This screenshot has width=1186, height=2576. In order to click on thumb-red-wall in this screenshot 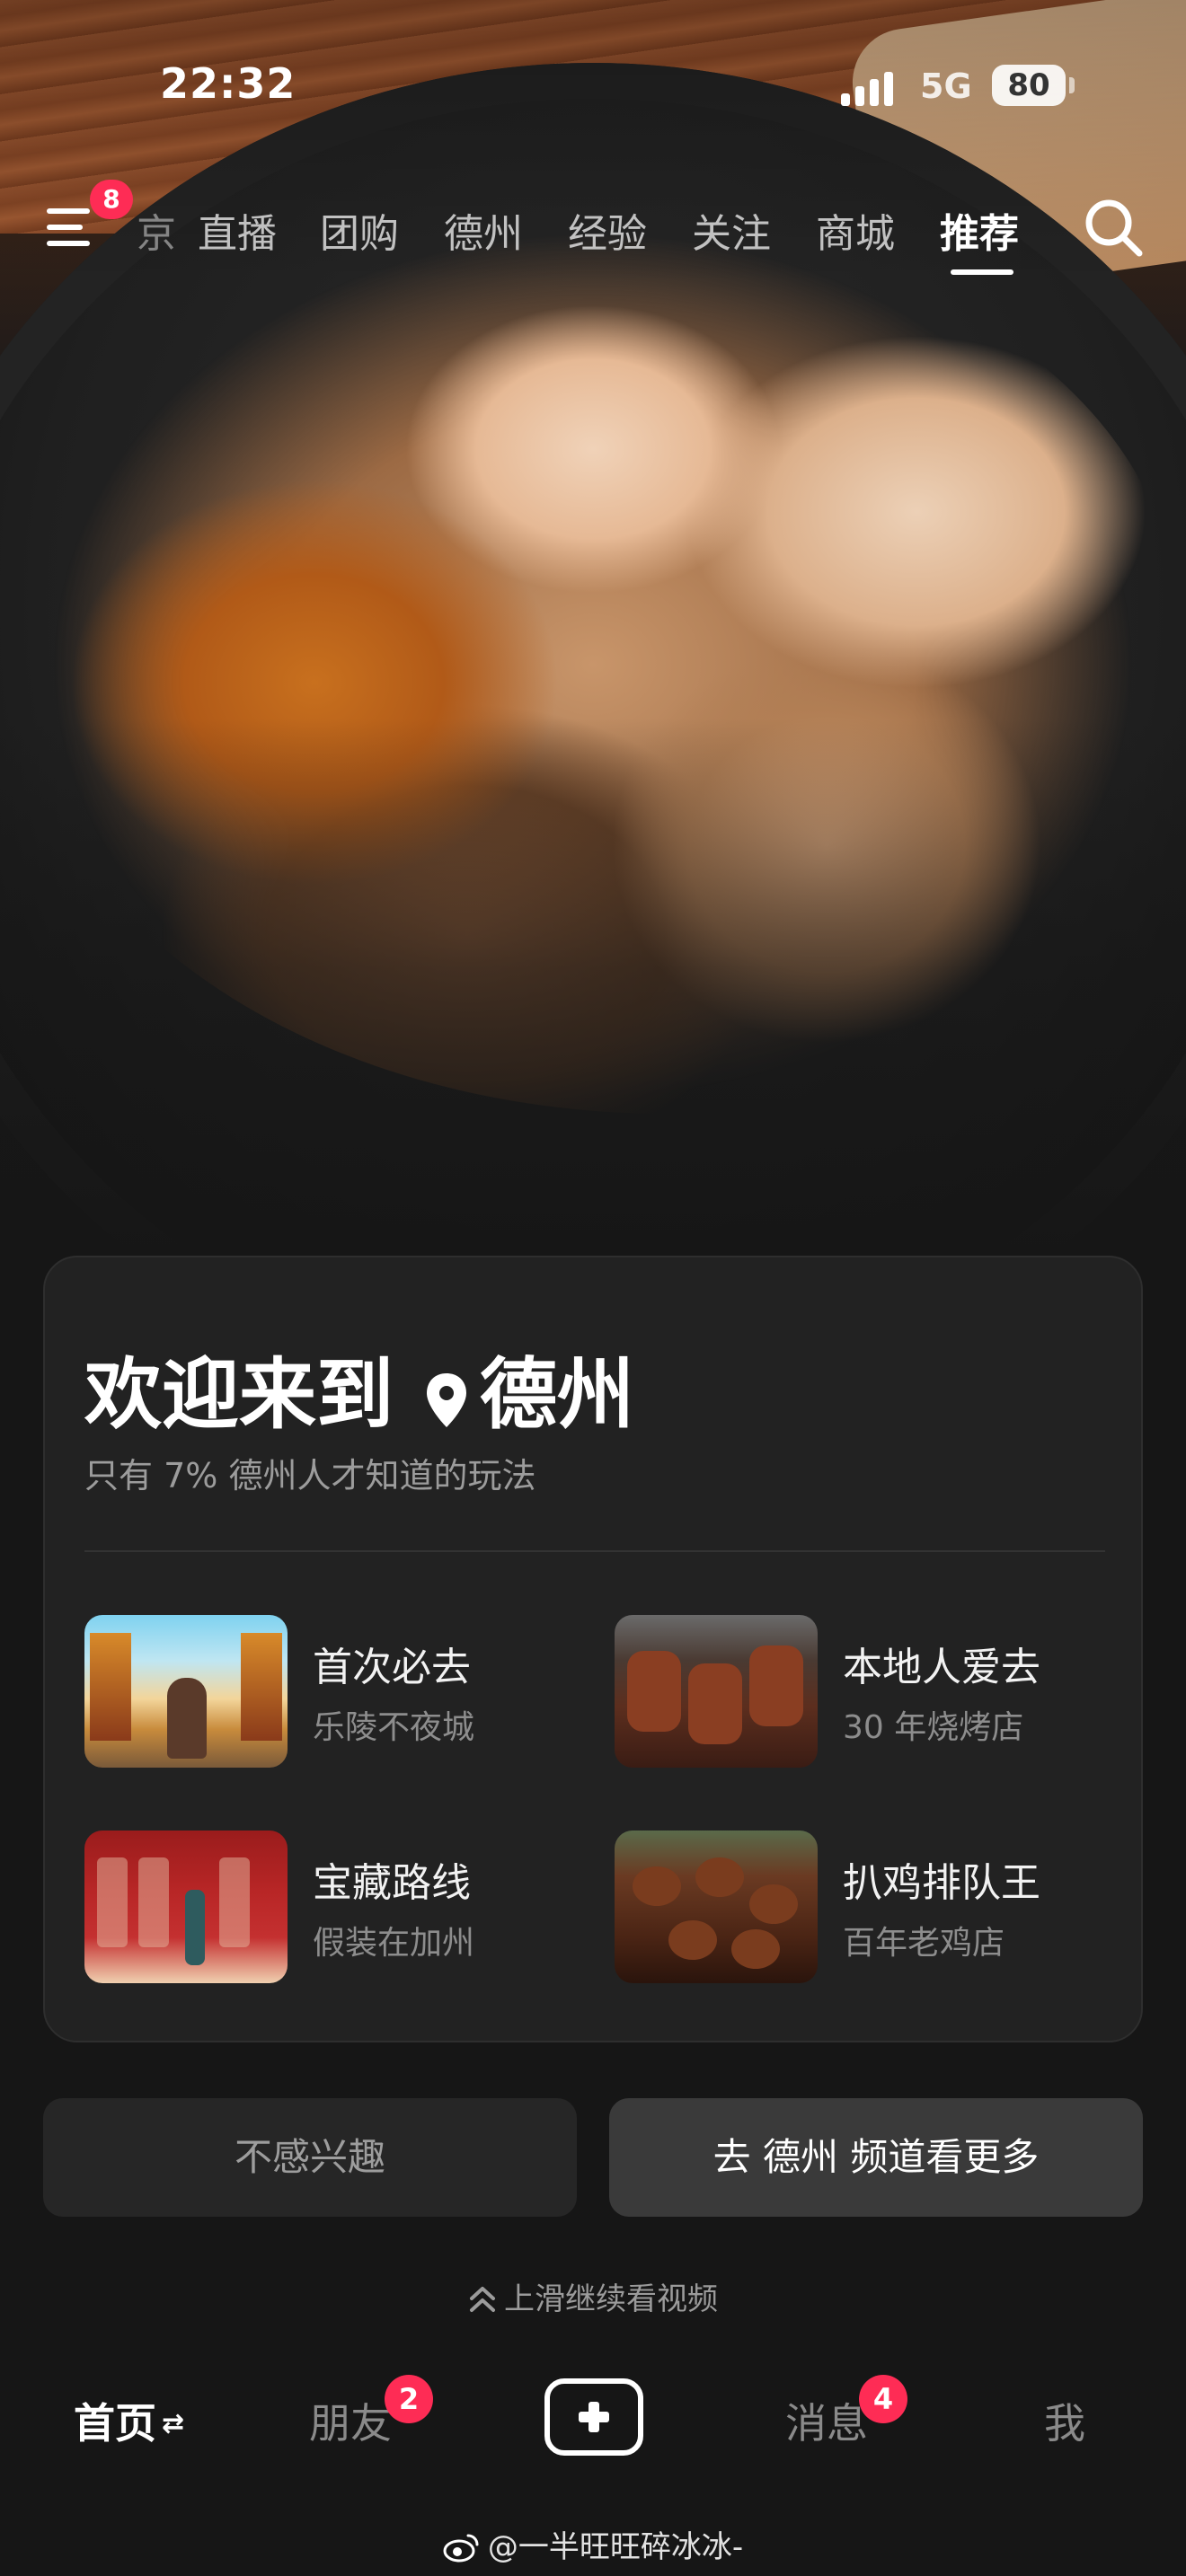, I will do `click(186, 1907)`.